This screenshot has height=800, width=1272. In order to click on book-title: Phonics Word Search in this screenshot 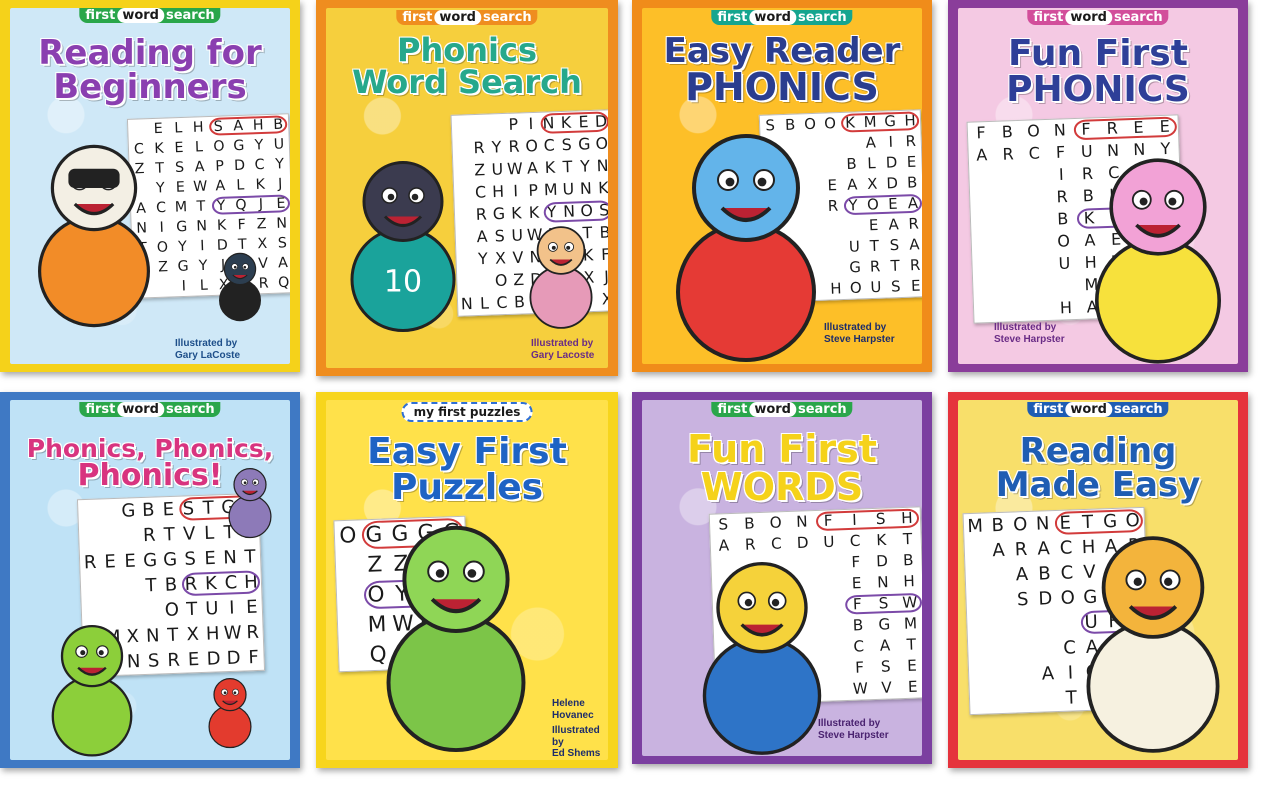, I will do `click(467, 66)`.